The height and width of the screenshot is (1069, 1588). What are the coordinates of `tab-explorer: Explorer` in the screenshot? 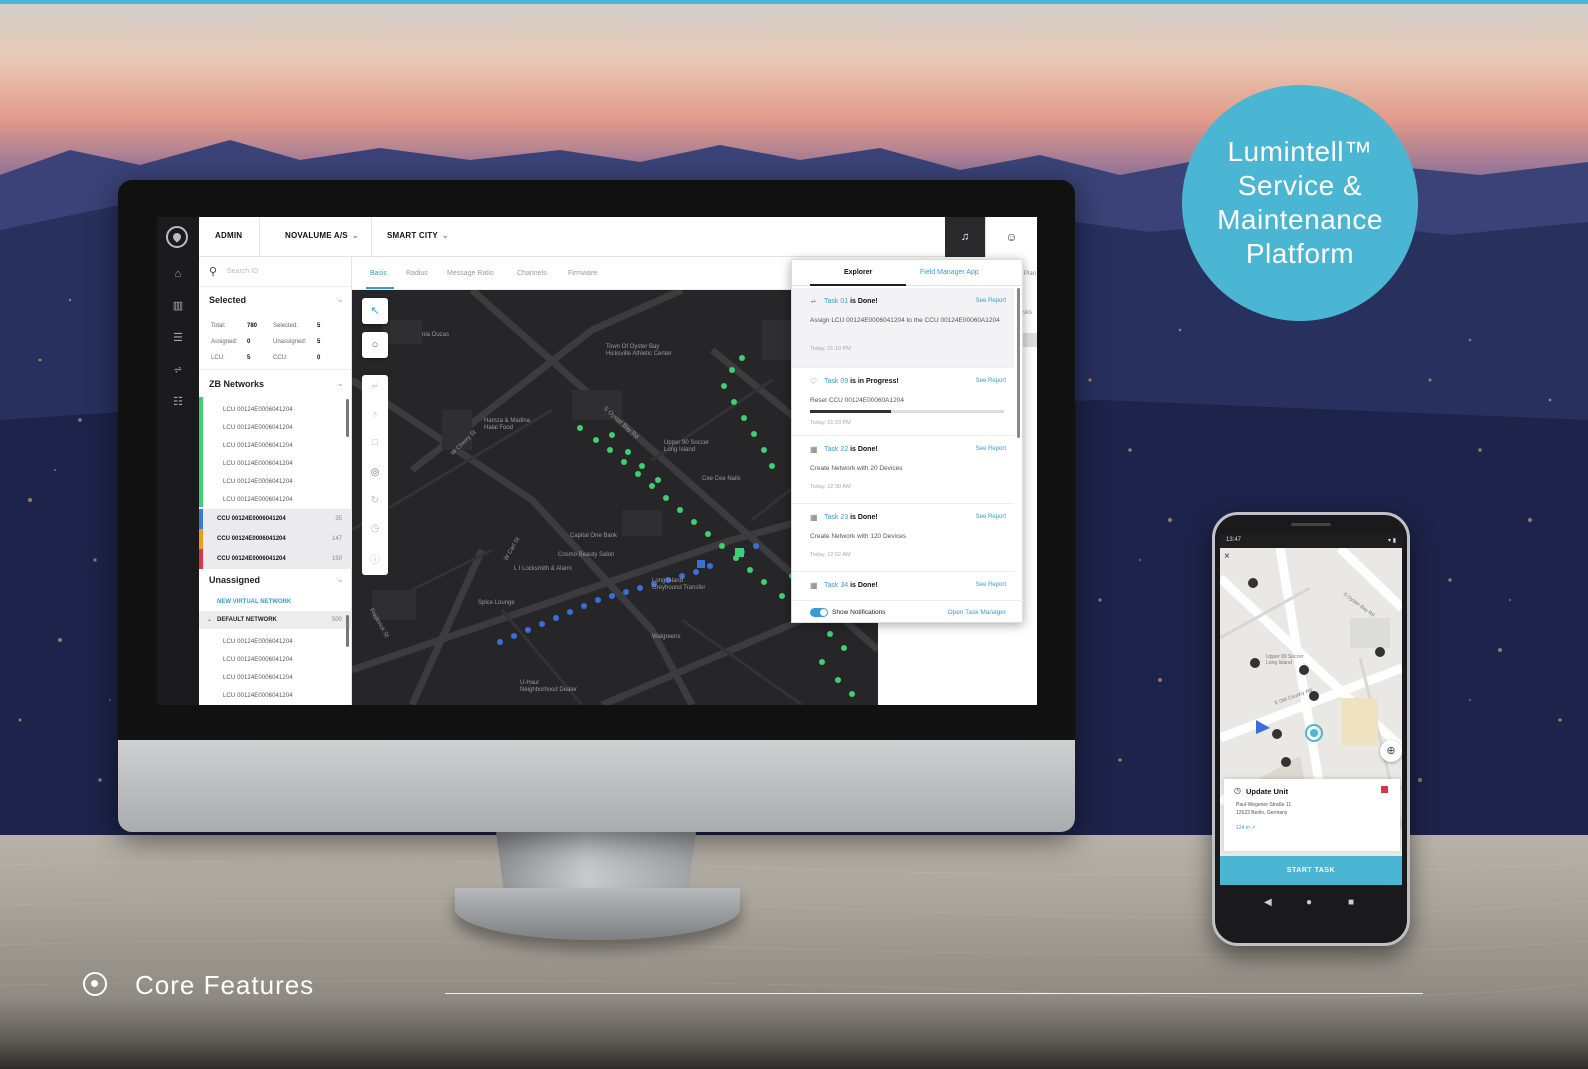 It's located at (858, 272).